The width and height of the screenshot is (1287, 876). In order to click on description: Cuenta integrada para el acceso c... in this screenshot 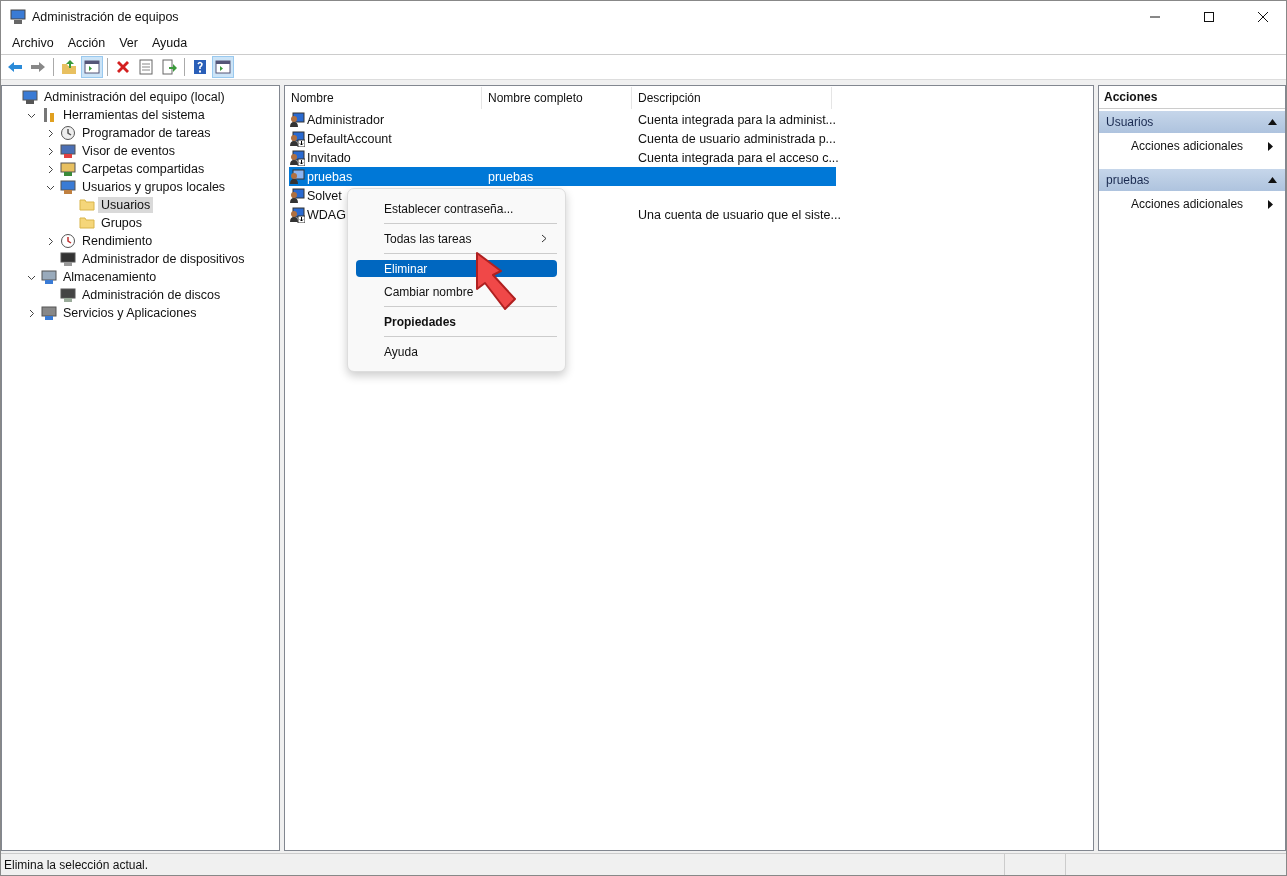, I will do `click(738, 157)`.